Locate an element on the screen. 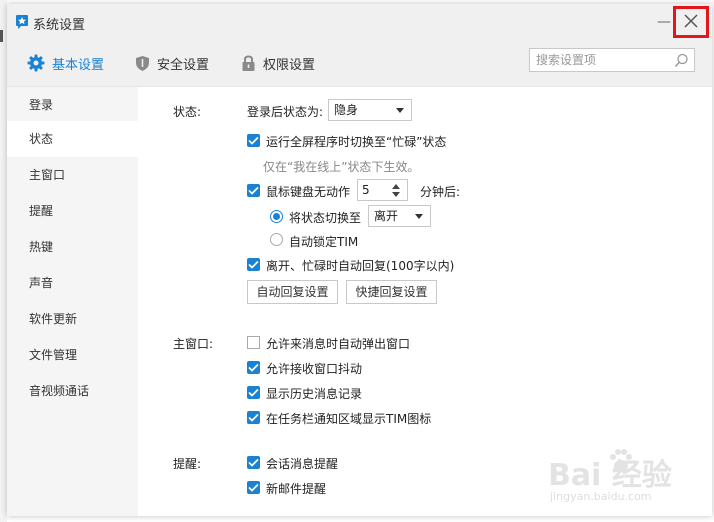 The image size is (714, 522). idle-minutes-value: 5 is located at coordinates (366, 190).